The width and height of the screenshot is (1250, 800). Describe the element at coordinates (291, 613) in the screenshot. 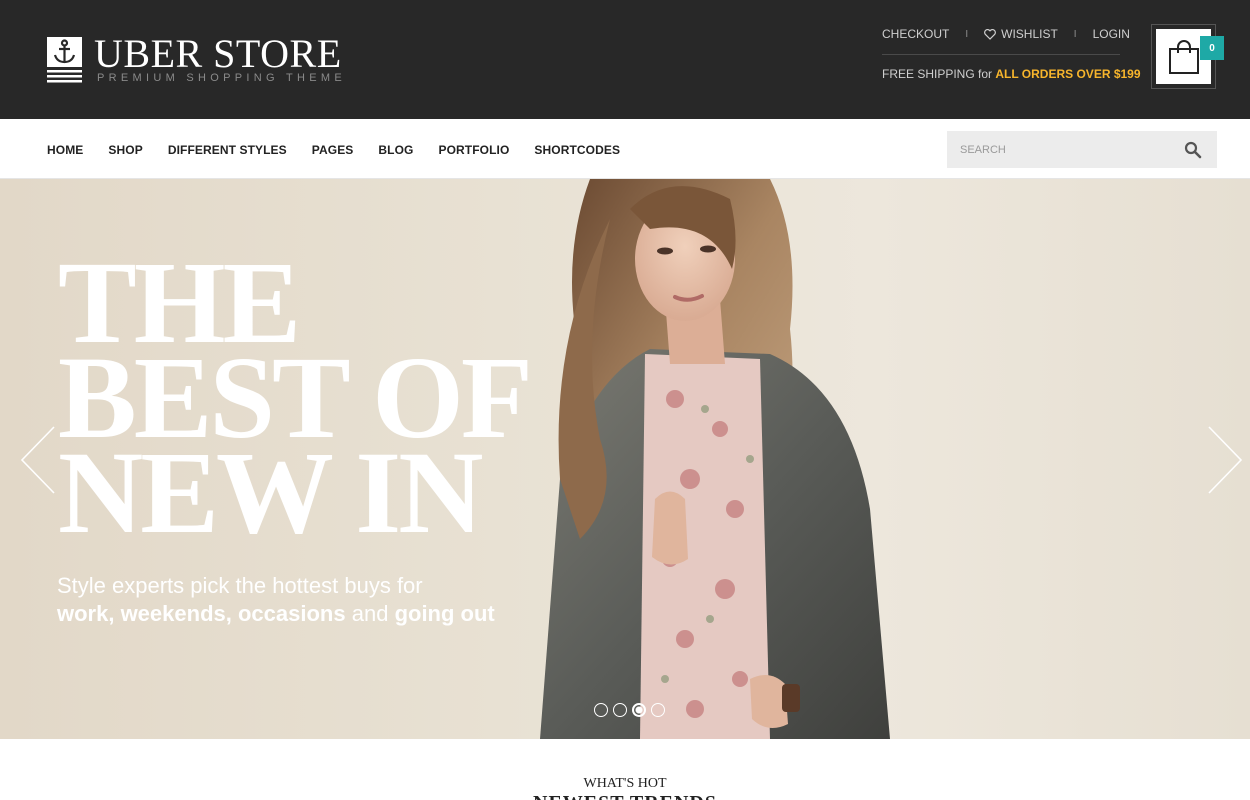

I see `hero-keyword-occasions: occasions` at that location.